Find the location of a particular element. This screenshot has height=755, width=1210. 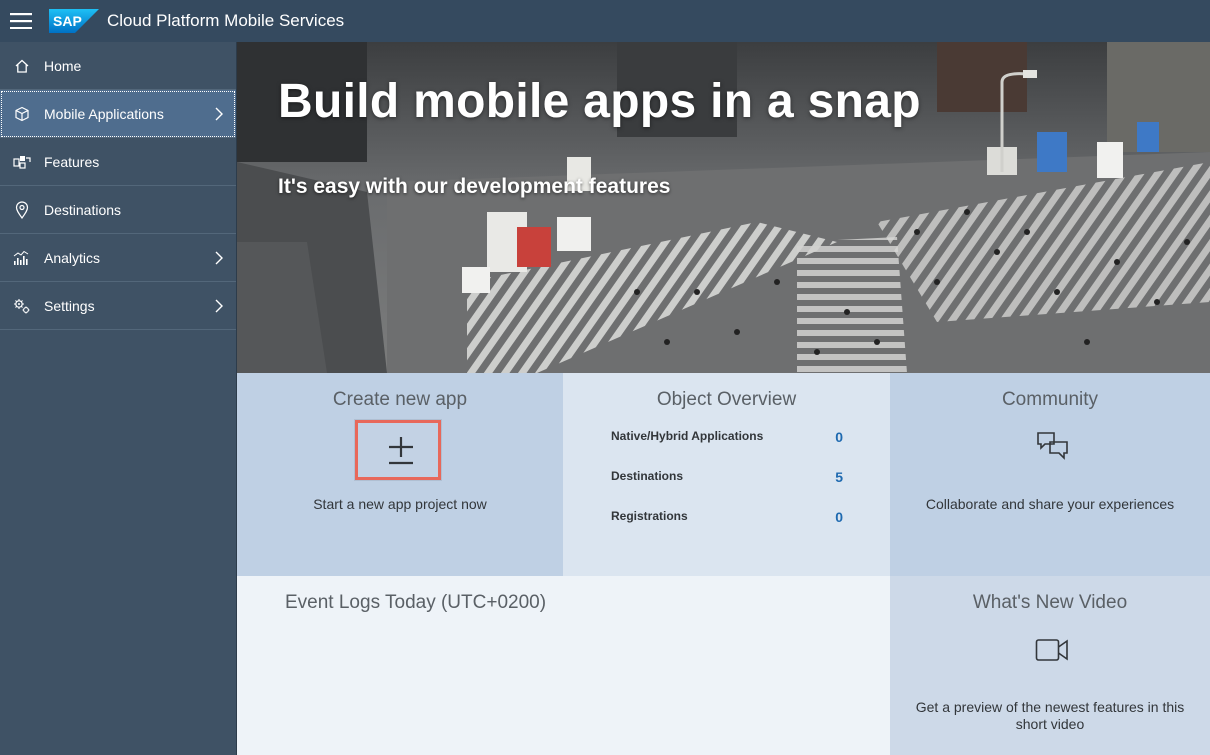

tile-description: Collaborate and share your experiences is located at coordinates (1050, 504).